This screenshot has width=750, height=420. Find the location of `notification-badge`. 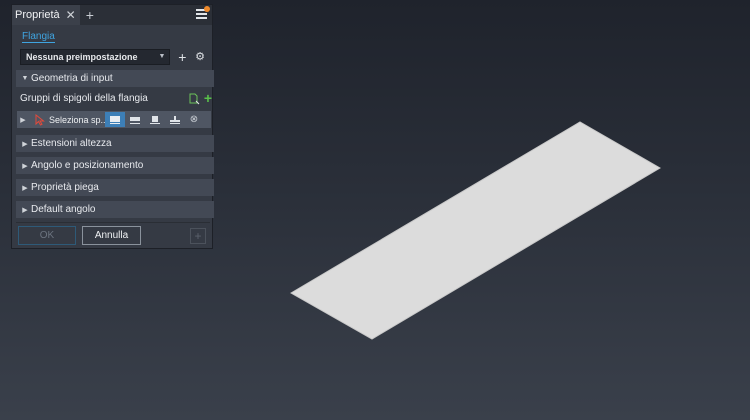

notification-badge is located at coordinates (207, 9).